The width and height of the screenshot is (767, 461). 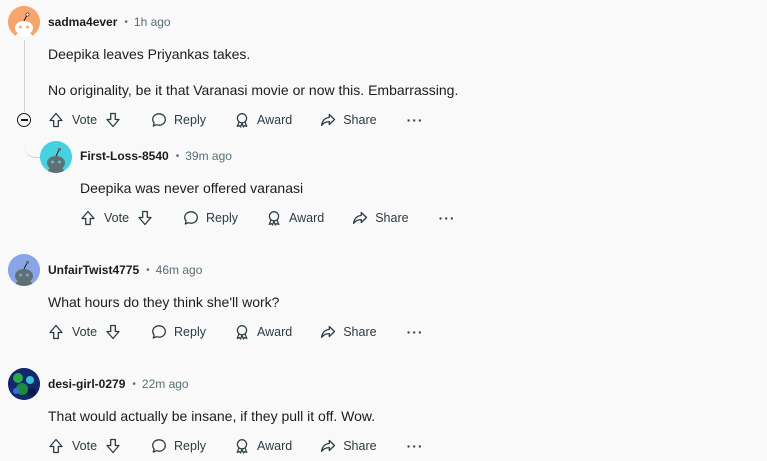 What do you see at coordinates (179, 270) in the screenshot?
I see `timestamp: 46m ago` at bounding box center [179, 270].